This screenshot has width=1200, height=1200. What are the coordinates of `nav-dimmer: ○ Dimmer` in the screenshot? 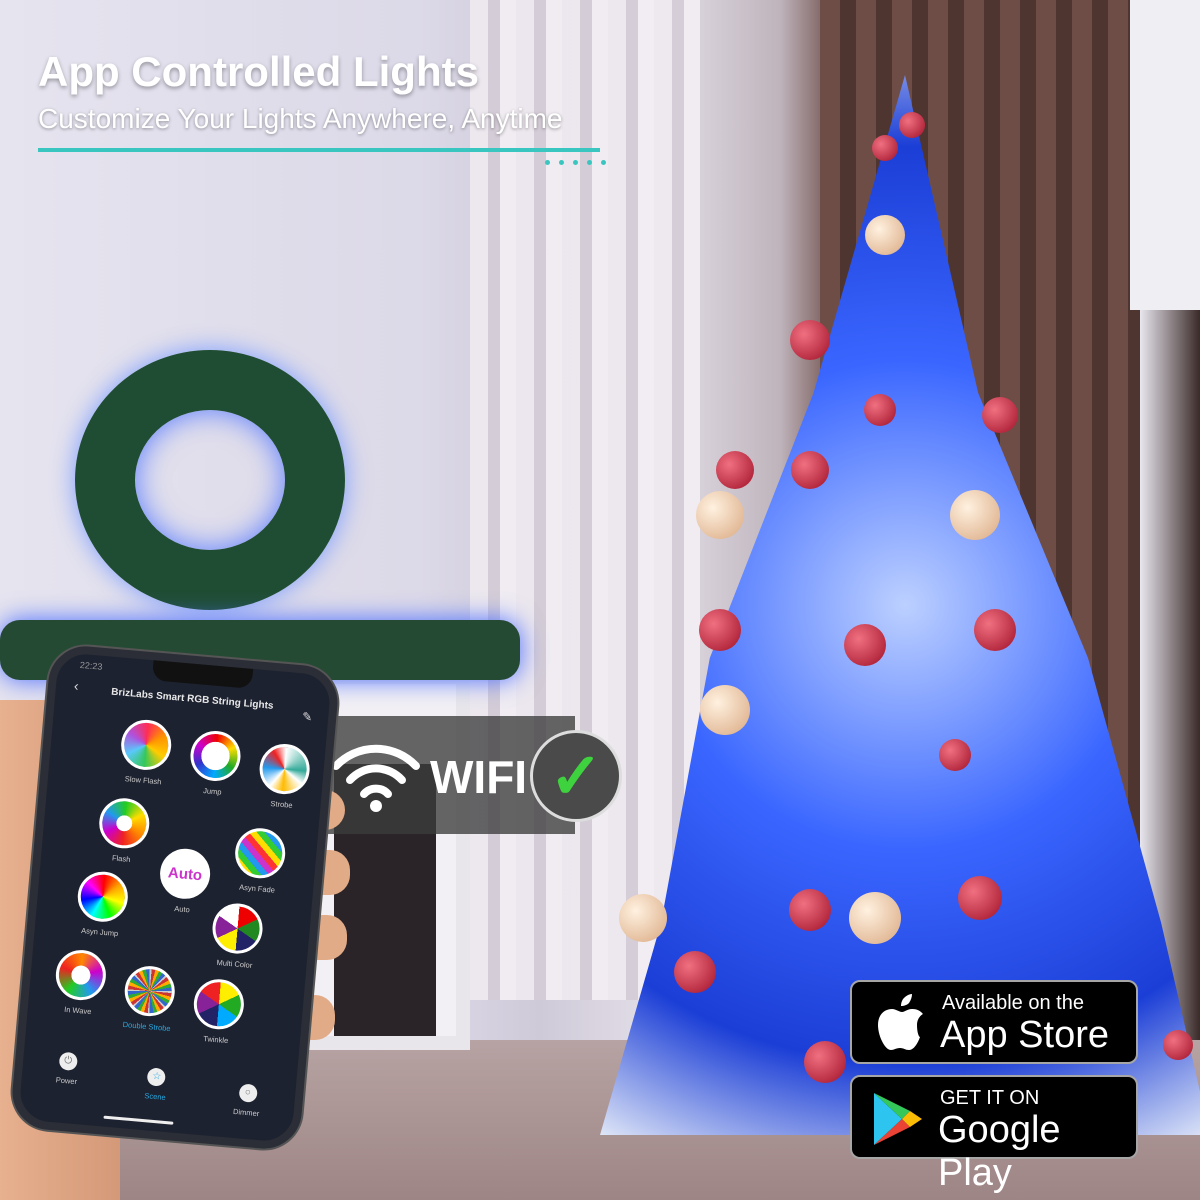 It's located at (247, 1100).